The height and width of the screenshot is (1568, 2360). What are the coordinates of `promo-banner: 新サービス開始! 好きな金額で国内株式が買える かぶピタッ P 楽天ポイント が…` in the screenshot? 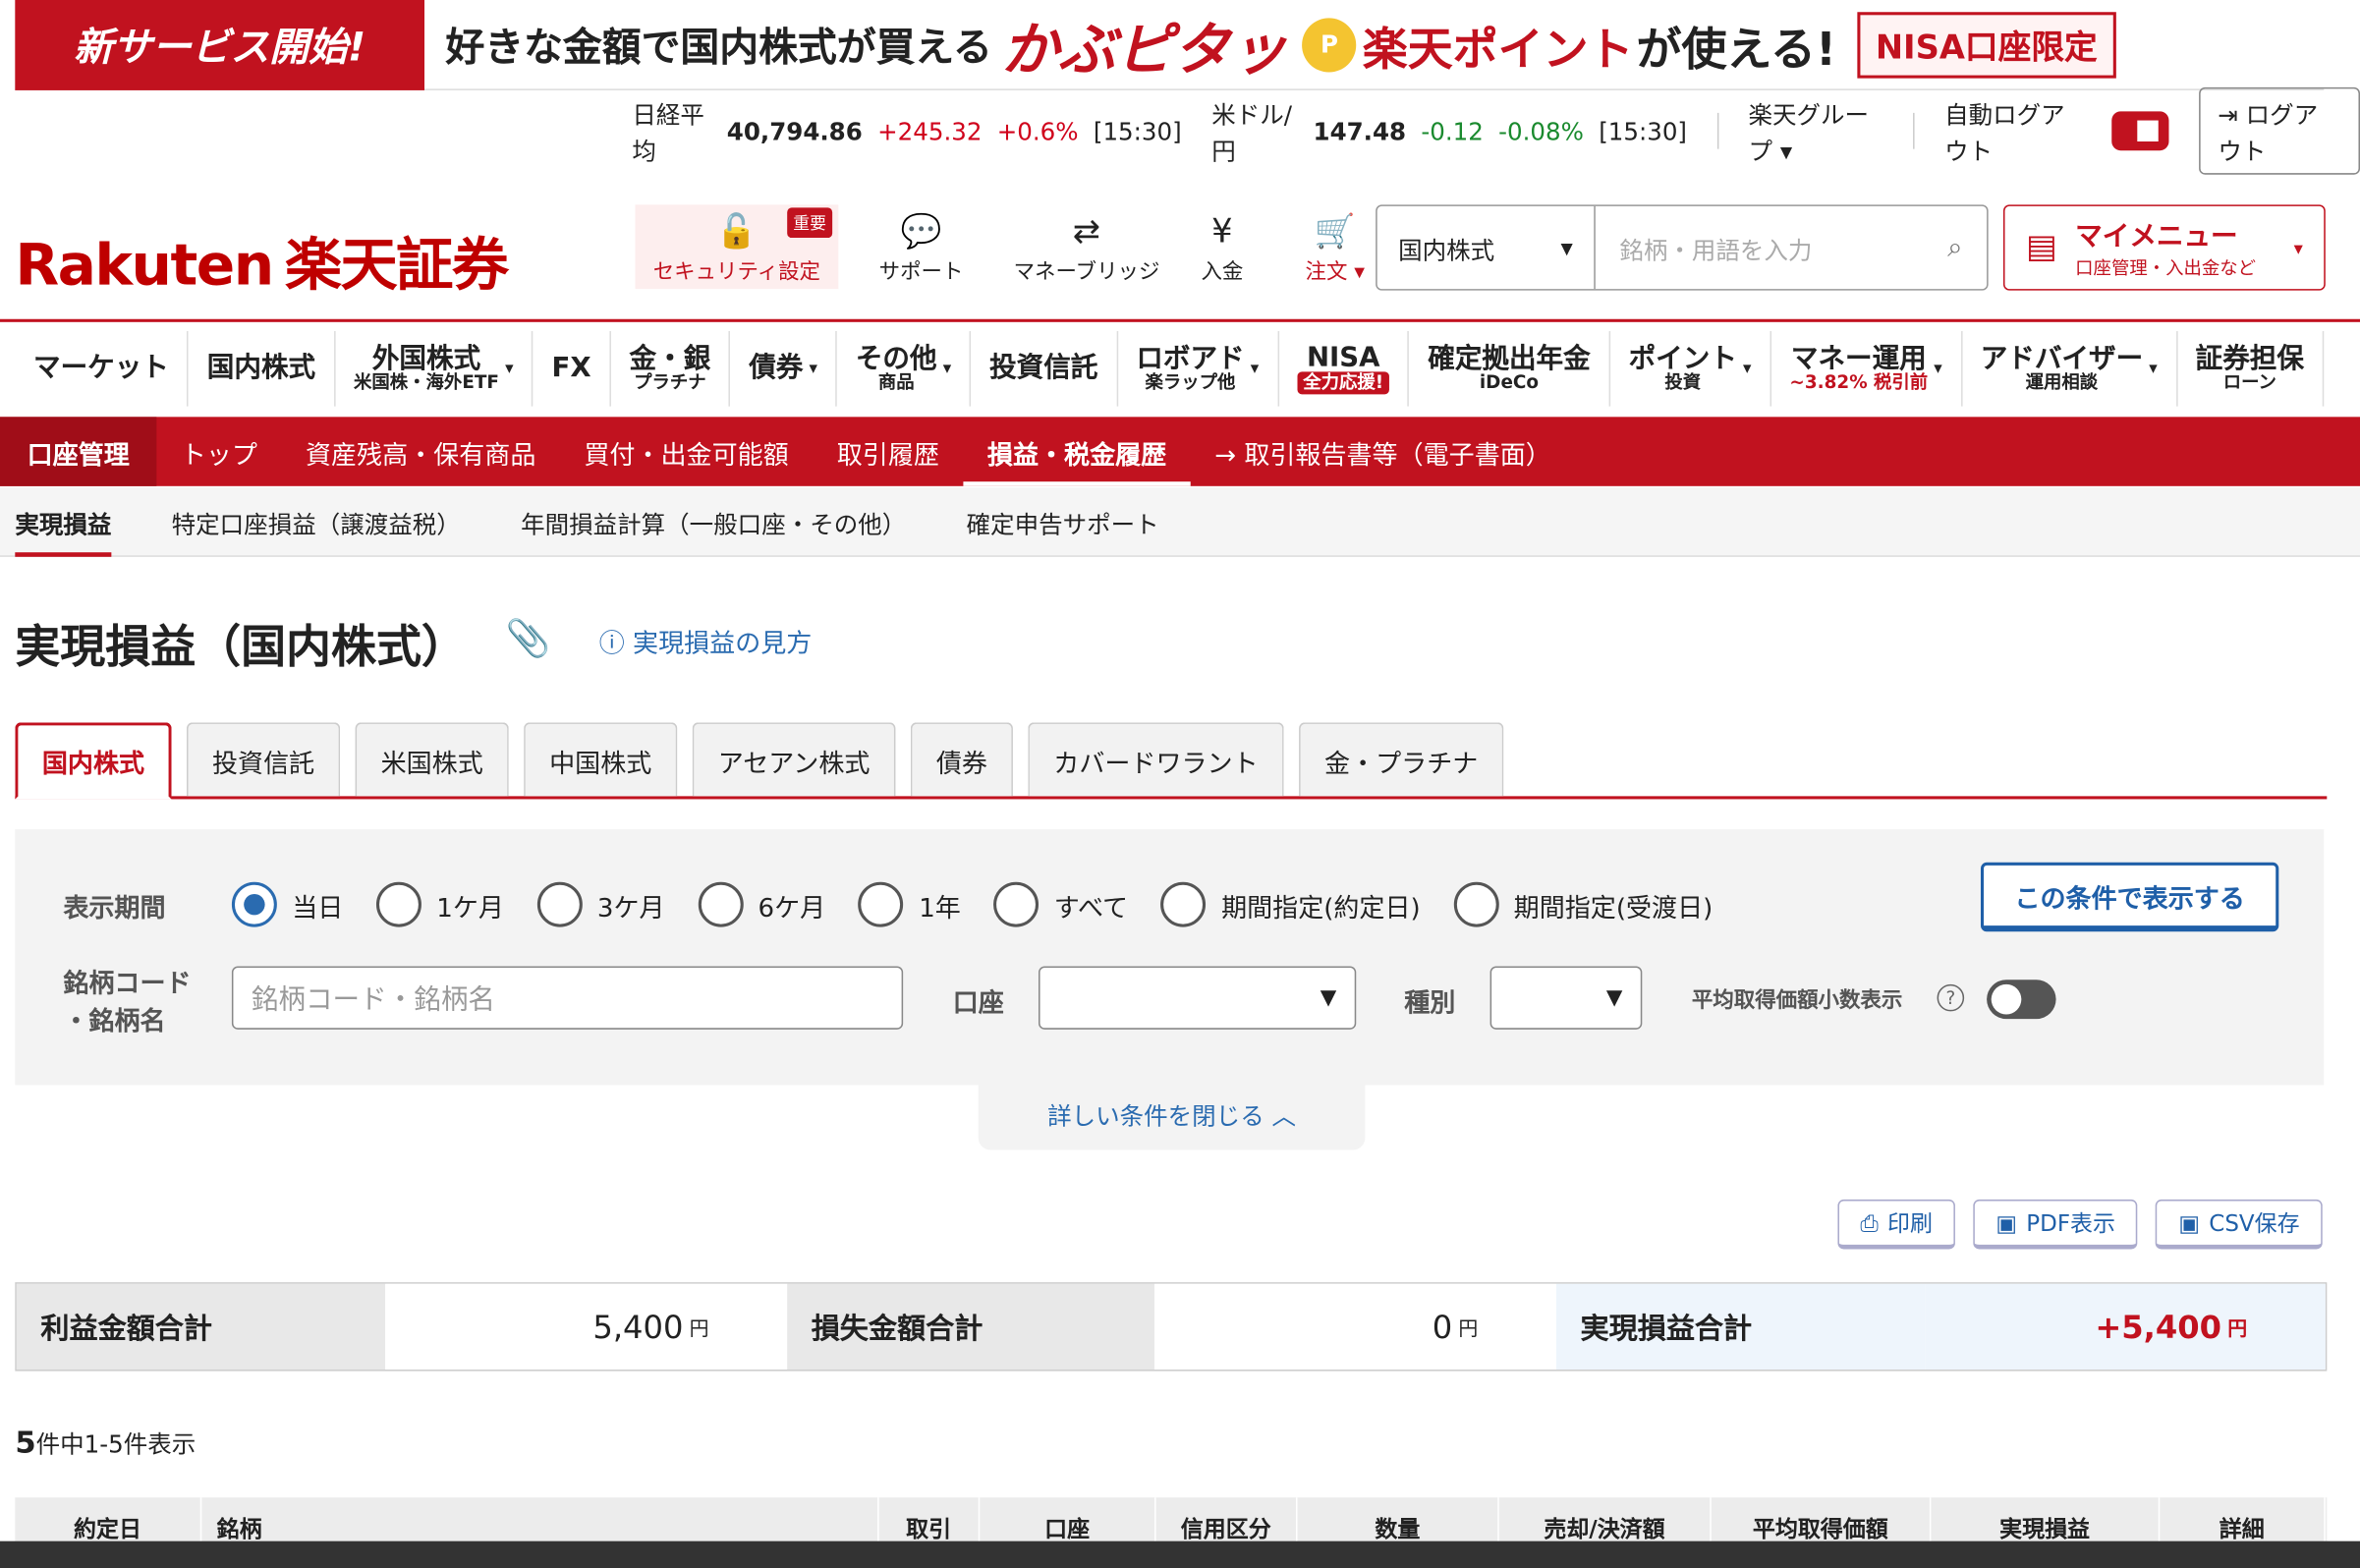 It's located at (1170, 45).